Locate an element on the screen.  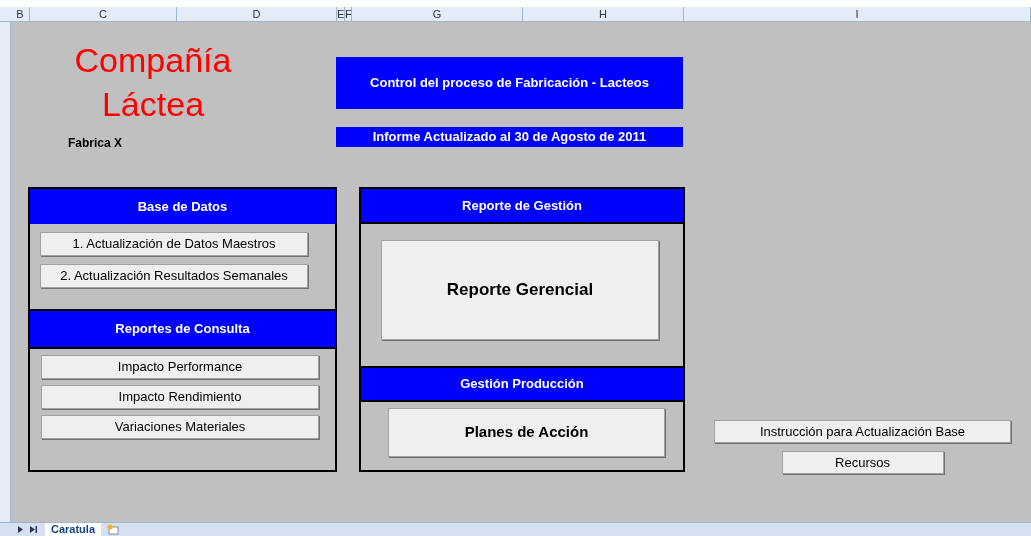
column-header: E is located at coordinates (341, 14).